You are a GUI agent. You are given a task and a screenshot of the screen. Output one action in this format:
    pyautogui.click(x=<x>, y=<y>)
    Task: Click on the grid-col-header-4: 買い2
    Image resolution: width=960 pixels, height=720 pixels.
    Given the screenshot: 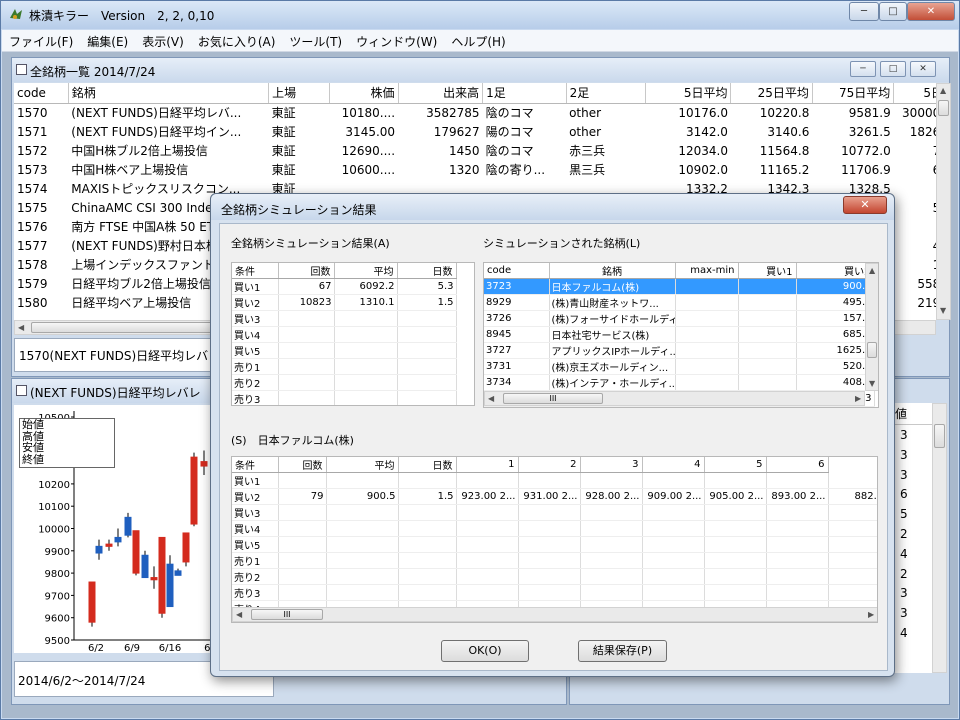 What is the action you would take?
    pyautogui.click(x=835, y=271)
    